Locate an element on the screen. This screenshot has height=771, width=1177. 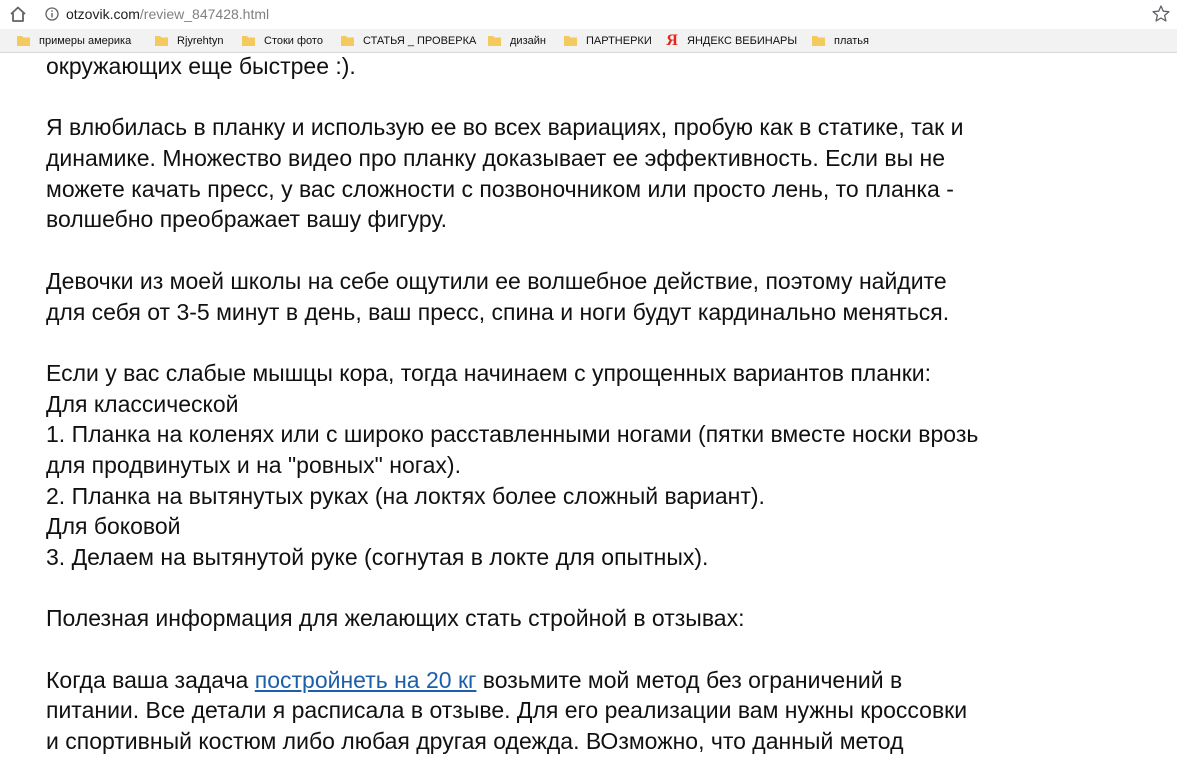
bookmark-stoki-foto: Стоки фото is located at coordinates (282, 40).